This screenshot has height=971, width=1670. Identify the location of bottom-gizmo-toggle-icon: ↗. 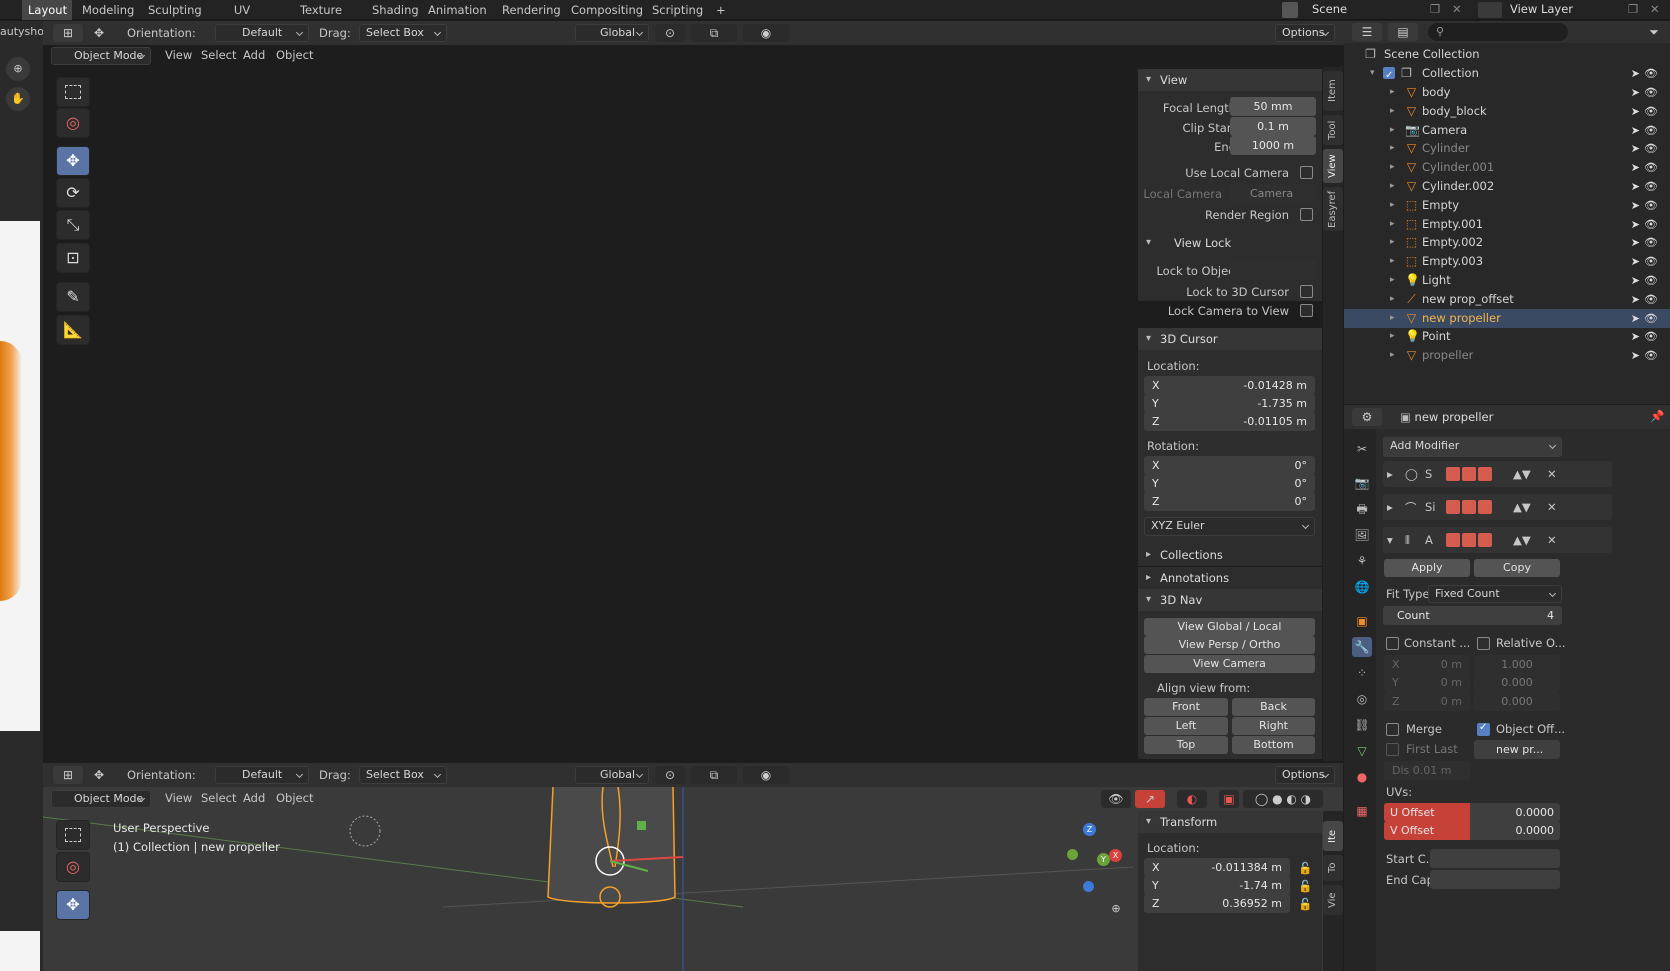
(1150, 799).